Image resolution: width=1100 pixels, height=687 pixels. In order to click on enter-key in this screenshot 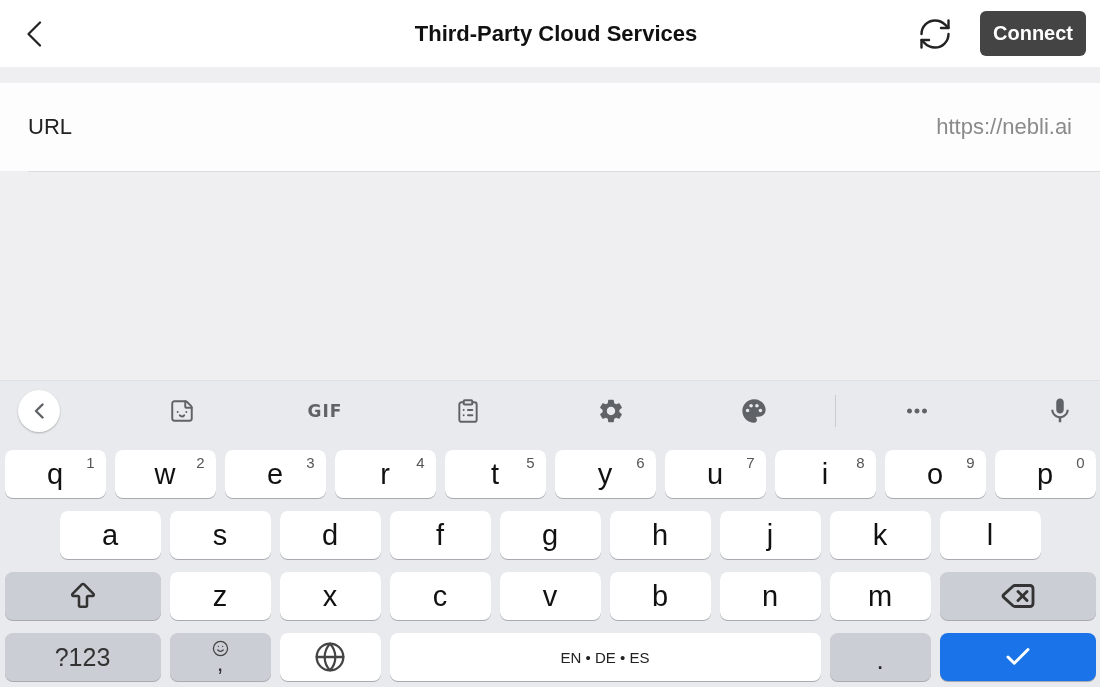, I will do `click(1017, 657)`.